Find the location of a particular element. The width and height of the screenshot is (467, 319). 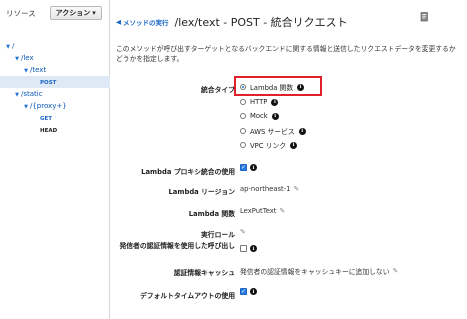

integration-type-label: 統合タイプ is located at coordinates (218, 90).